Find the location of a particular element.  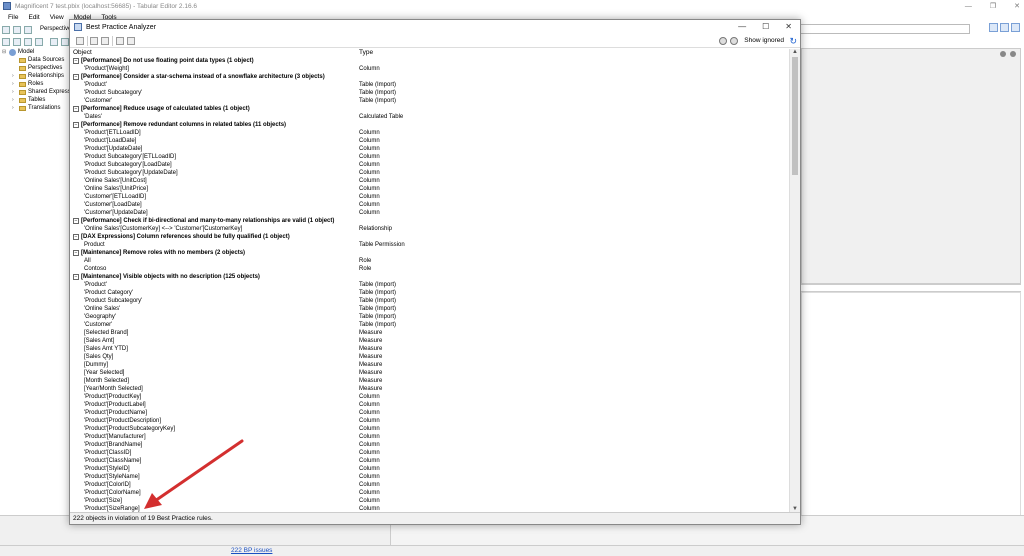

violation-row: 'Product'[ProductName] Column is located at coordinates (429, 413).